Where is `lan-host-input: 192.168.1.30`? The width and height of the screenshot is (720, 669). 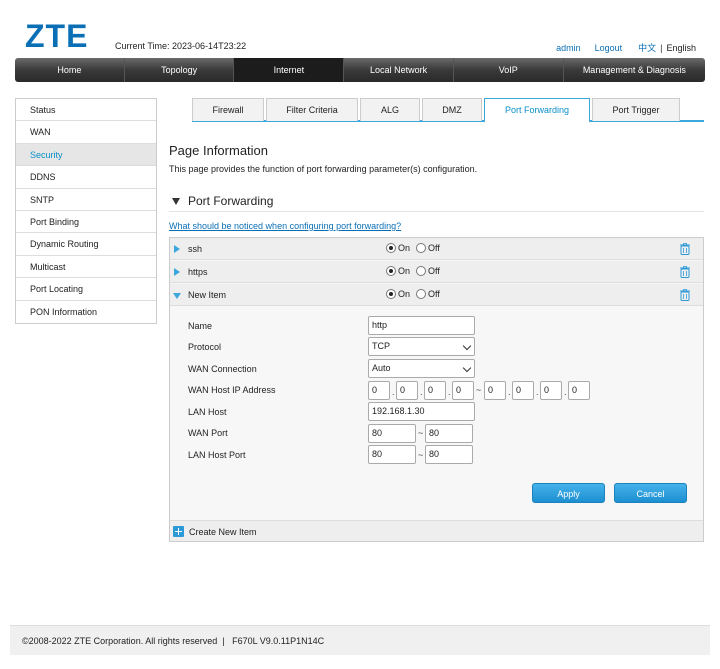 lan-host-input: 192.168.1.30 is located at coordinates (421, 411).